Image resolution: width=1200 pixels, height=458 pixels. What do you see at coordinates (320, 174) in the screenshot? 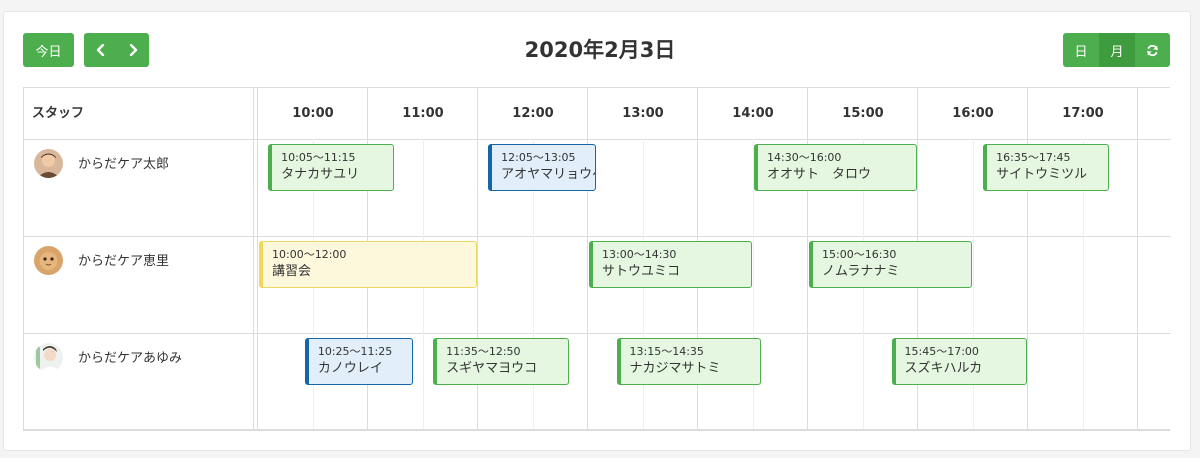
I see `event-title: タナカサユリ` at bounding box center [320, 174].